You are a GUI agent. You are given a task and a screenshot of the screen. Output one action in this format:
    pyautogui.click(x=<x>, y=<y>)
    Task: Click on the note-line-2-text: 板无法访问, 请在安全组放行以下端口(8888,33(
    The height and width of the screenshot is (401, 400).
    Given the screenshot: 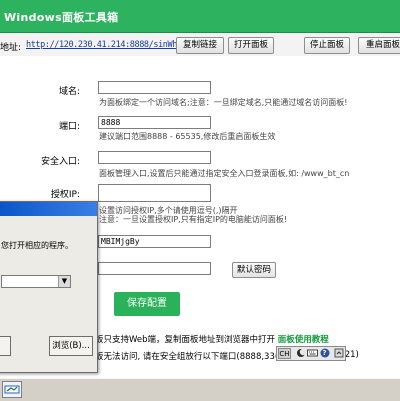 What is the action you would take?
    pyautogui.click(x=187, y=357)
    